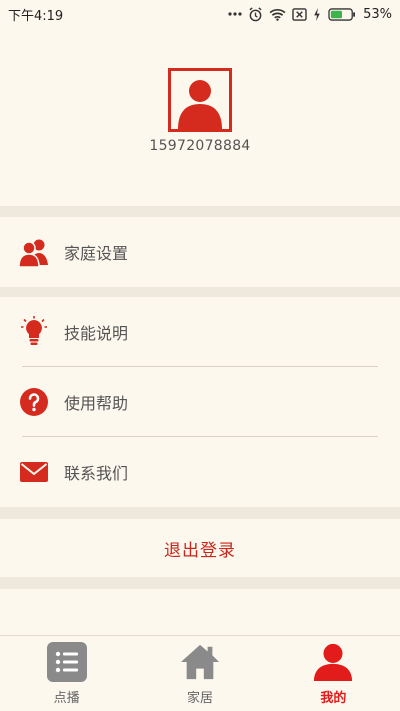 The image size is (400, 711). Describe the element at coordinates (199, 698) in the screenshot. I see `tab-label: 家居` at that location.